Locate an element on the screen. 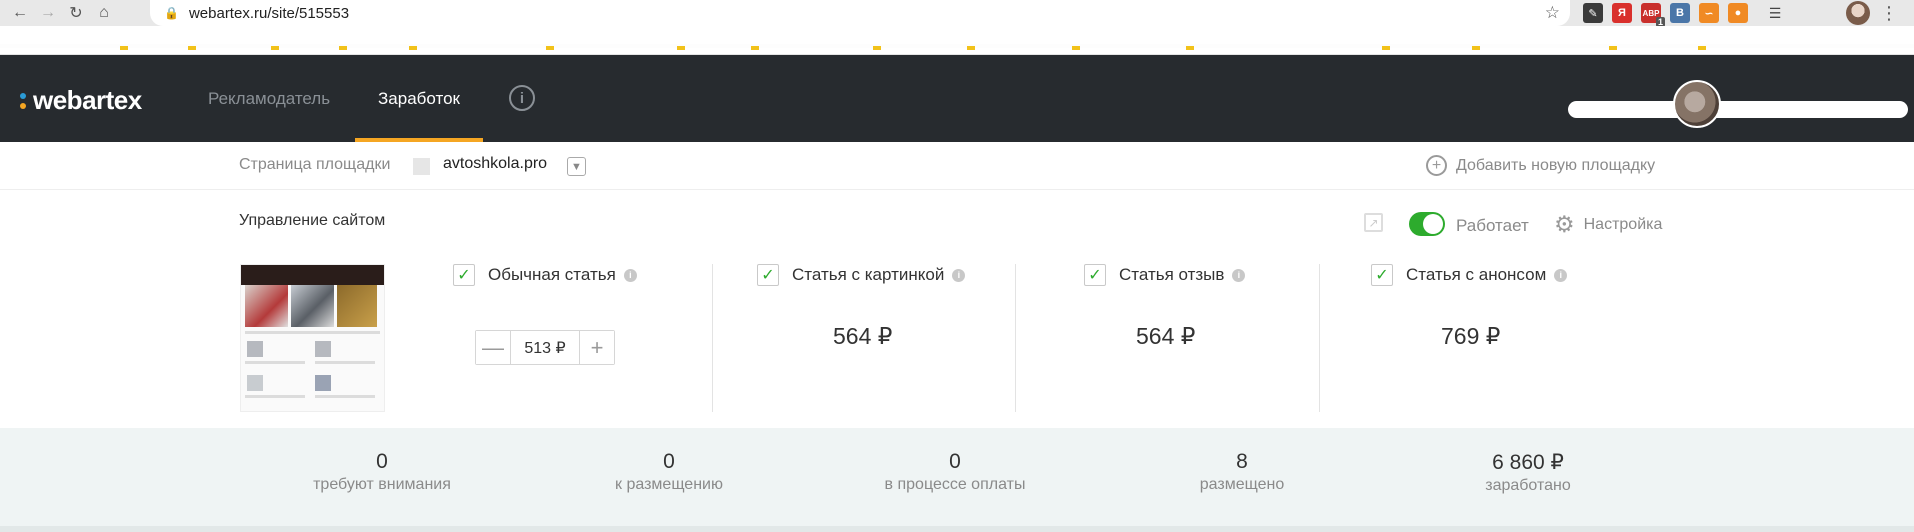  stat-in-payment: 0 в процессе оплаты is located at coordinates (955, 472).